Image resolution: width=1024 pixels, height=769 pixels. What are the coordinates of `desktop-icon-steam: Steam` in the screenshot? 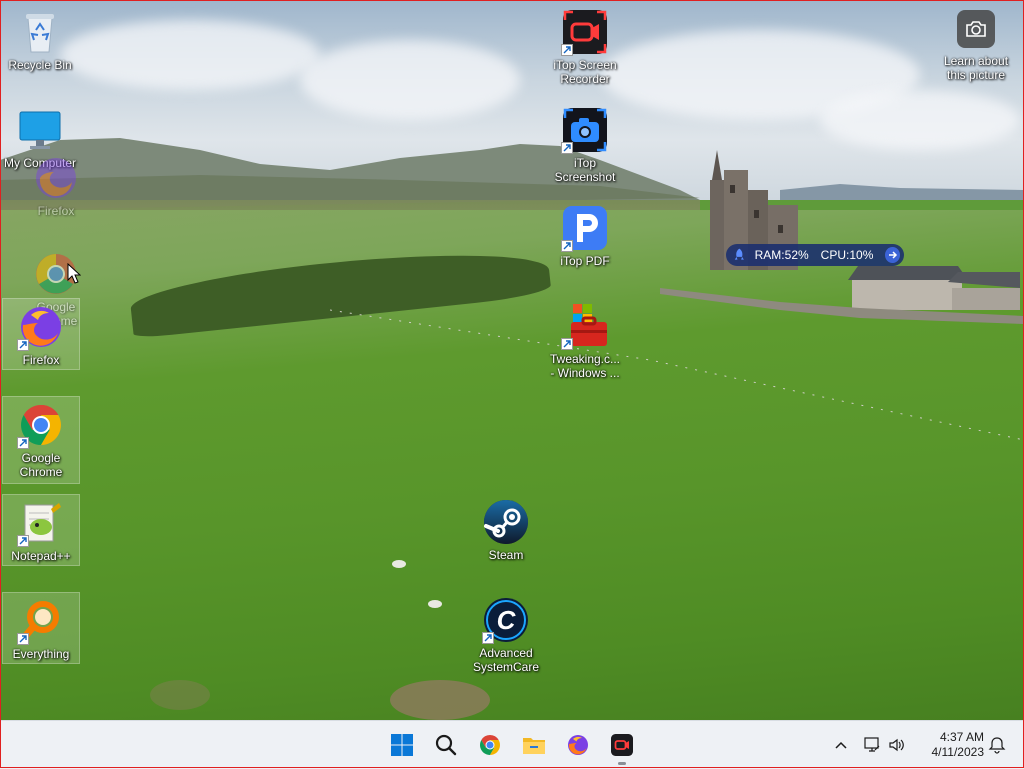 It's located at (506, 528).